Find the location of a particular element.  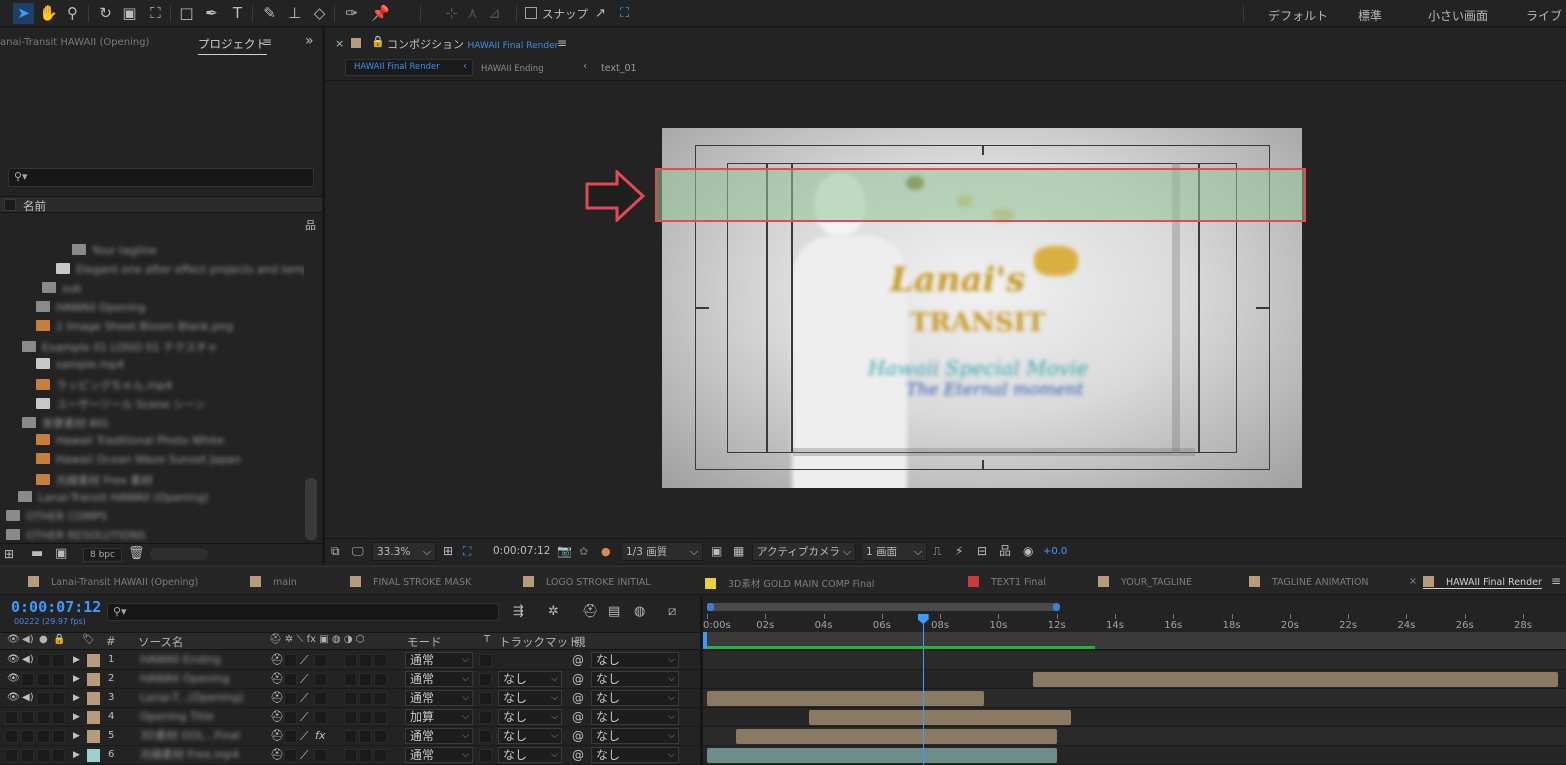

layer-label-color is located at coordinates (93, 717).